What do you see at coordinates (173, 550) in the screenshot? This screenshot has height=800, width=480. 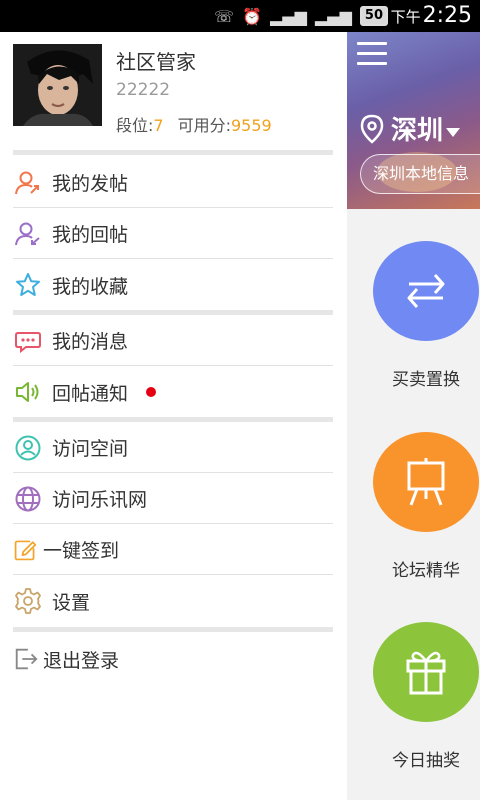 I see `menu-item-checkin: 一键签到` at bounding box center [173, 550].